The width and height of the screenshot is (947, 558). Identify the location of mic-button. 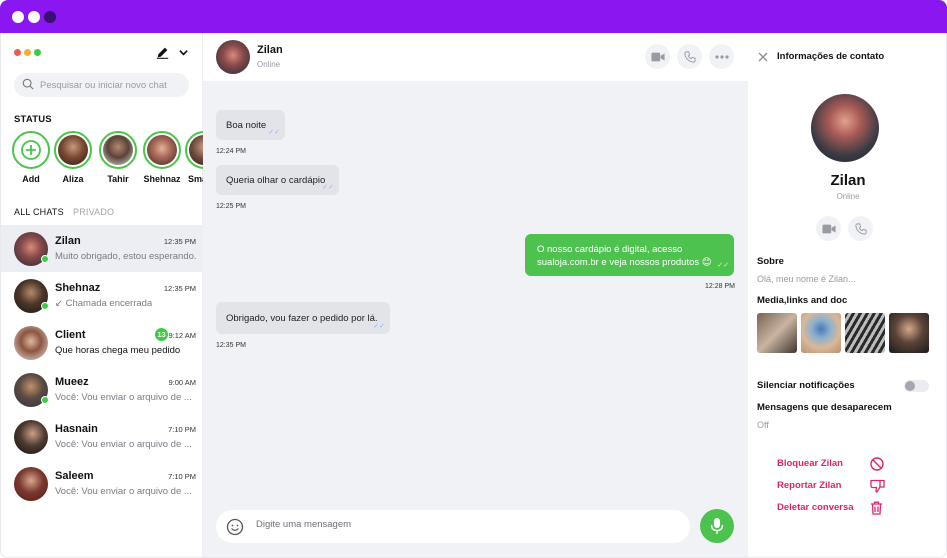
(717, 526).